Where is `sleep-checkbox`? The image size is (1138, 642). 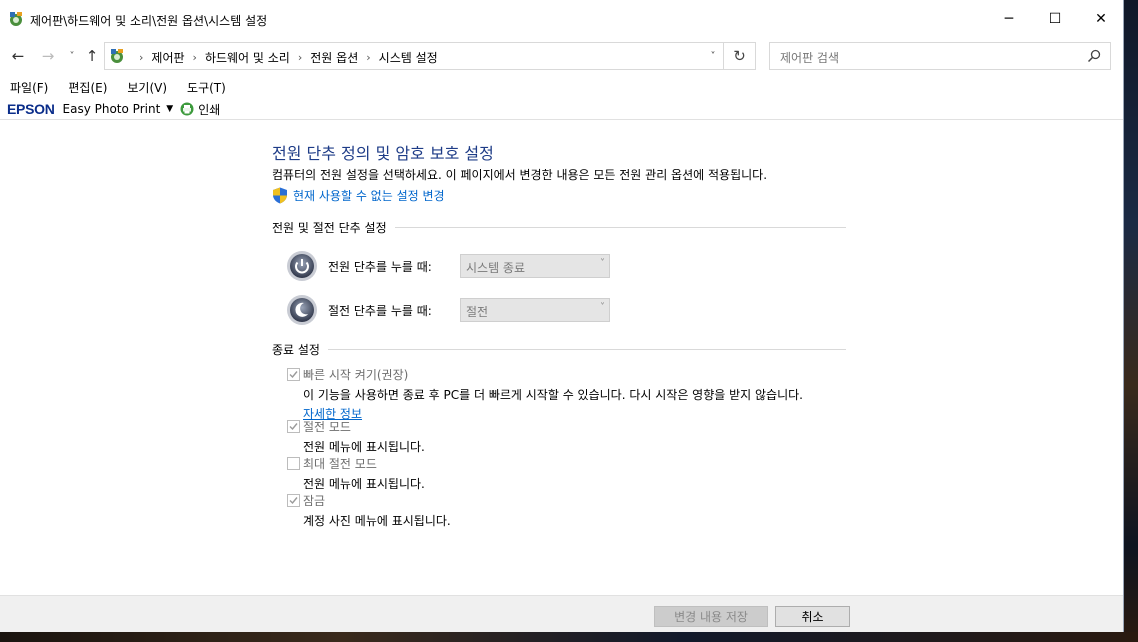
sleep-checkbox is located at coordinates (293, 426).